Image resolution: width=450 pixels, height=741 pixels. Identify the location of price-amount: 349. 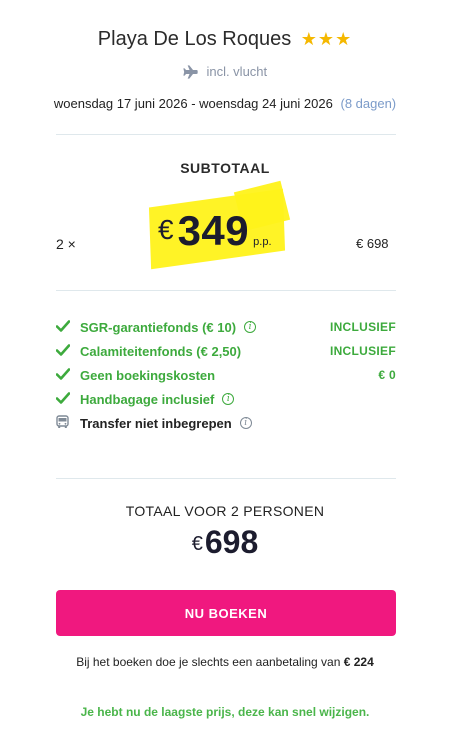
(213, 230).